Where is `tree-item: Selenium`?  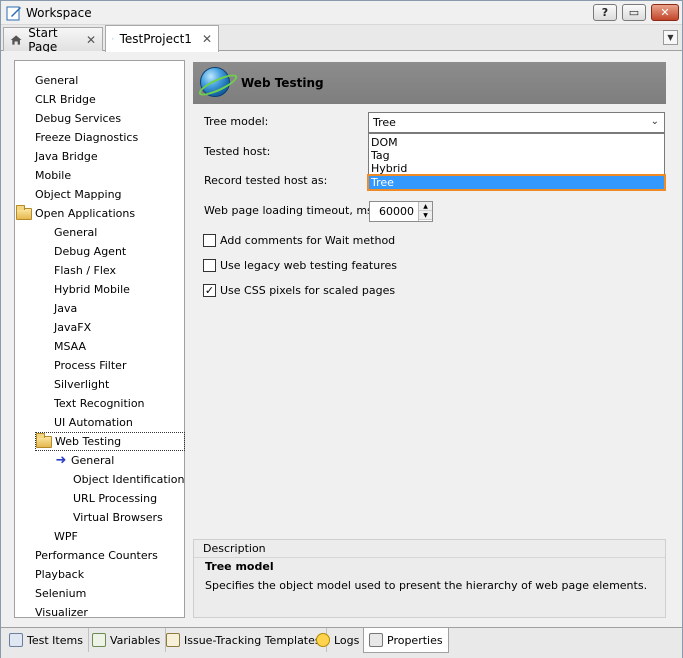 tree-item: Selenium is located at coordinates (60, 593).